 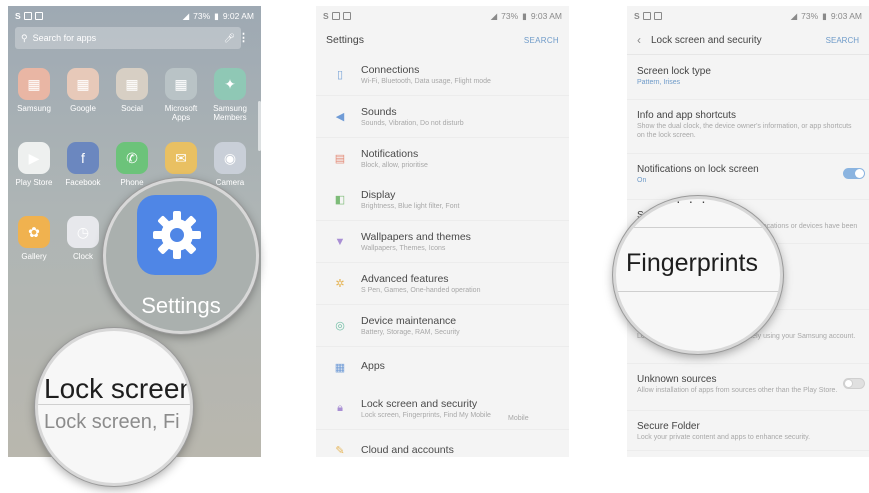 What do you see at coordinates (345, 40) in the screenshot?
I see `page-title: Settings` at bounding box center [345, 40].